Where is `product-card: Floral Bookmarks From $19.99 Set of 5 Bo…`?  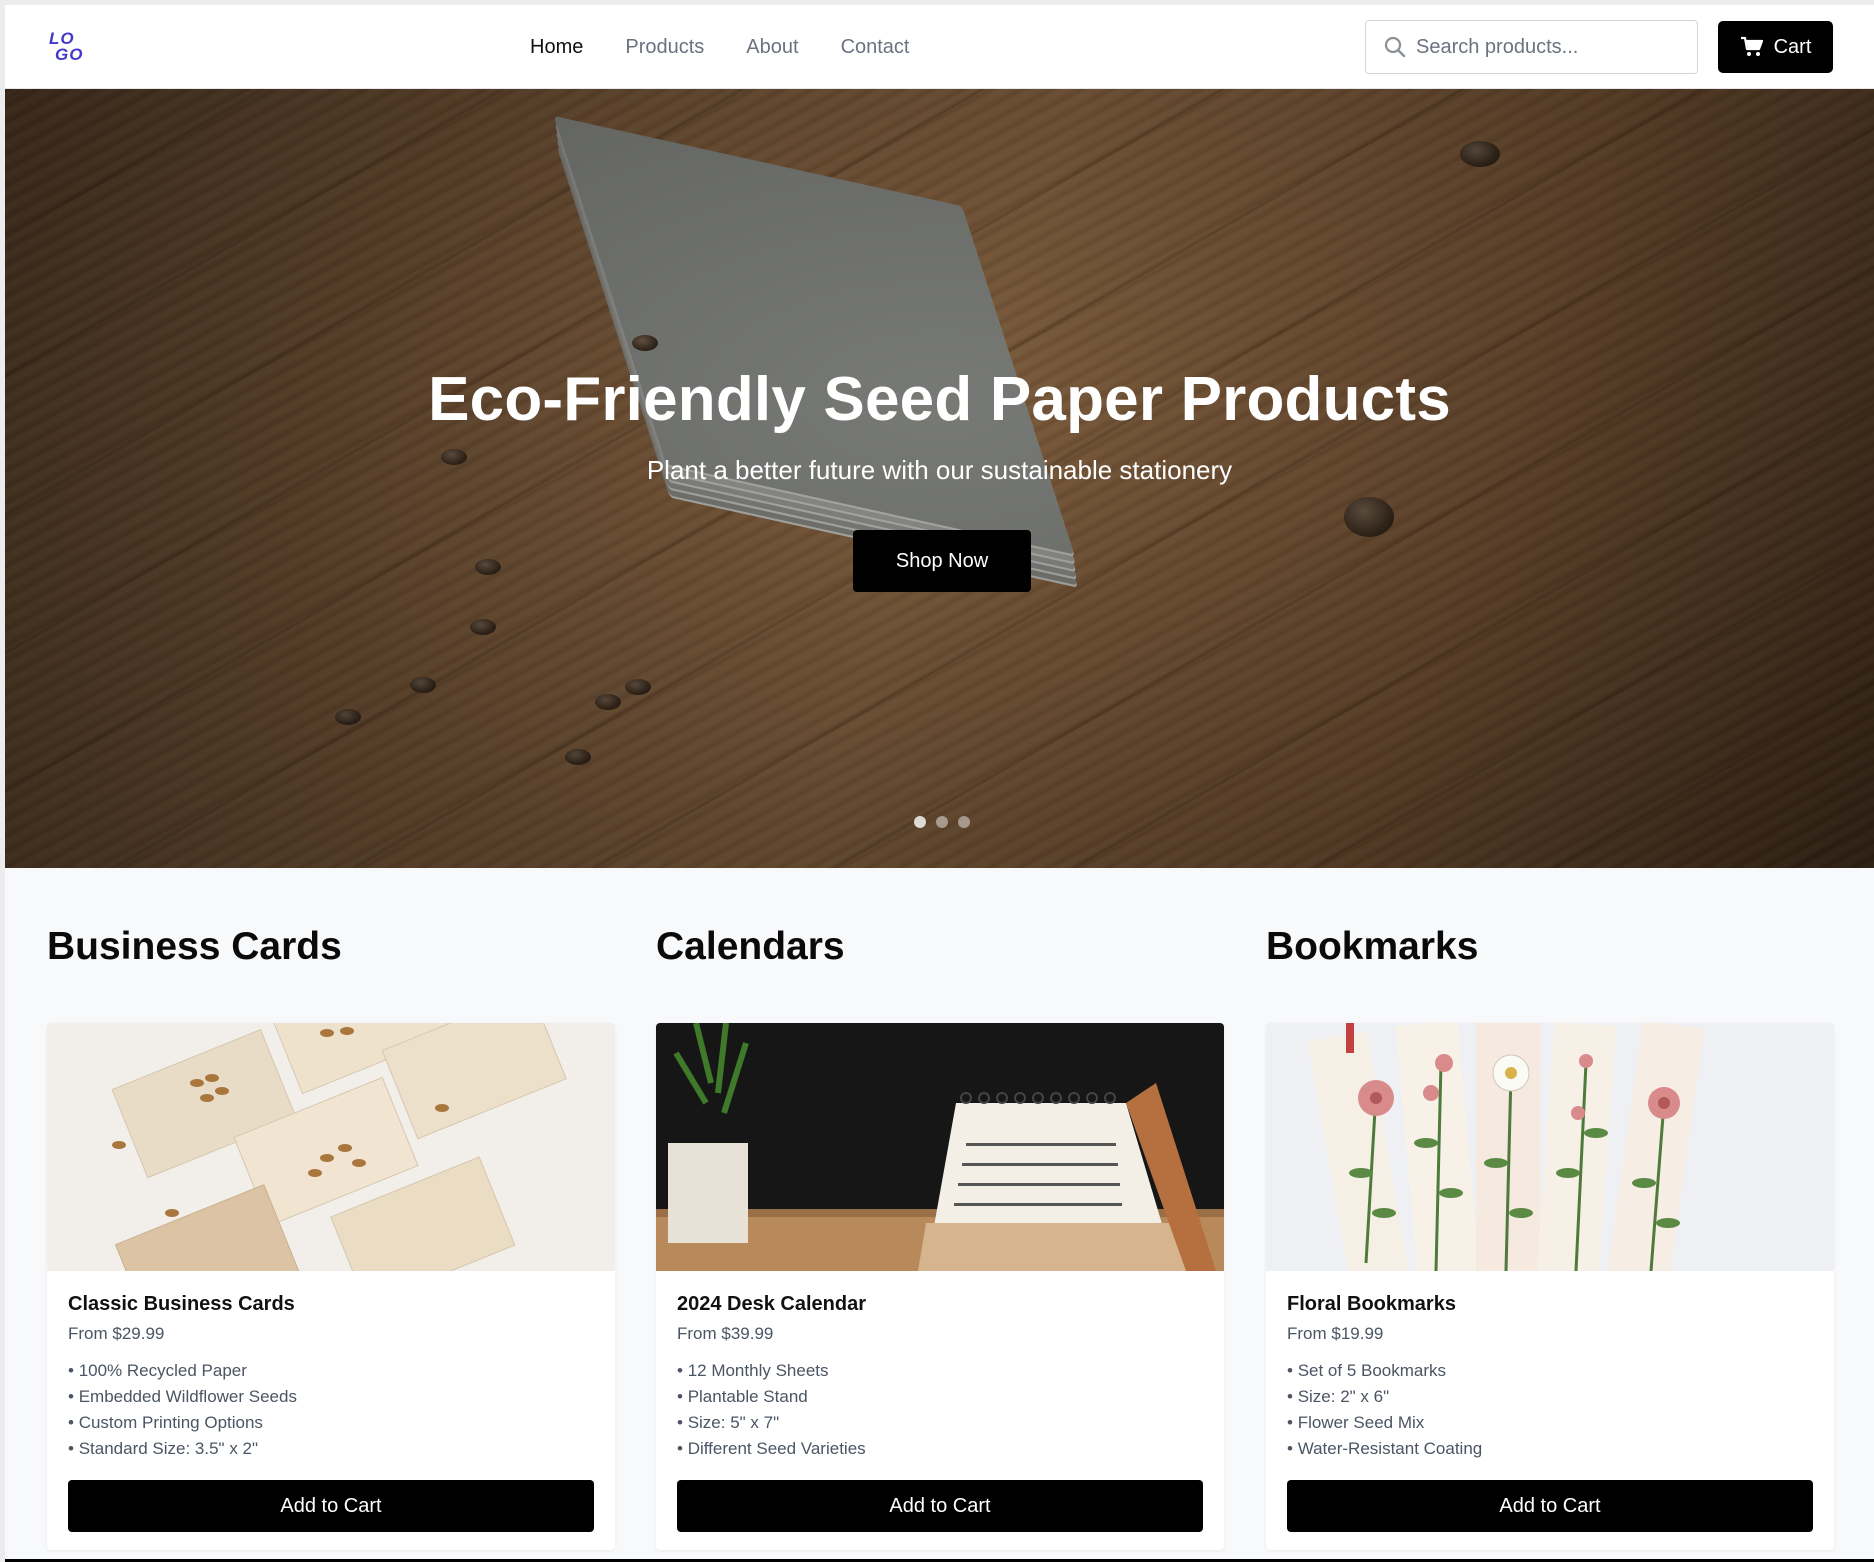 product-card: Floral Bookmarks From $19.99 Set of 5 Bo… is located at coordinates (1550, 1286).